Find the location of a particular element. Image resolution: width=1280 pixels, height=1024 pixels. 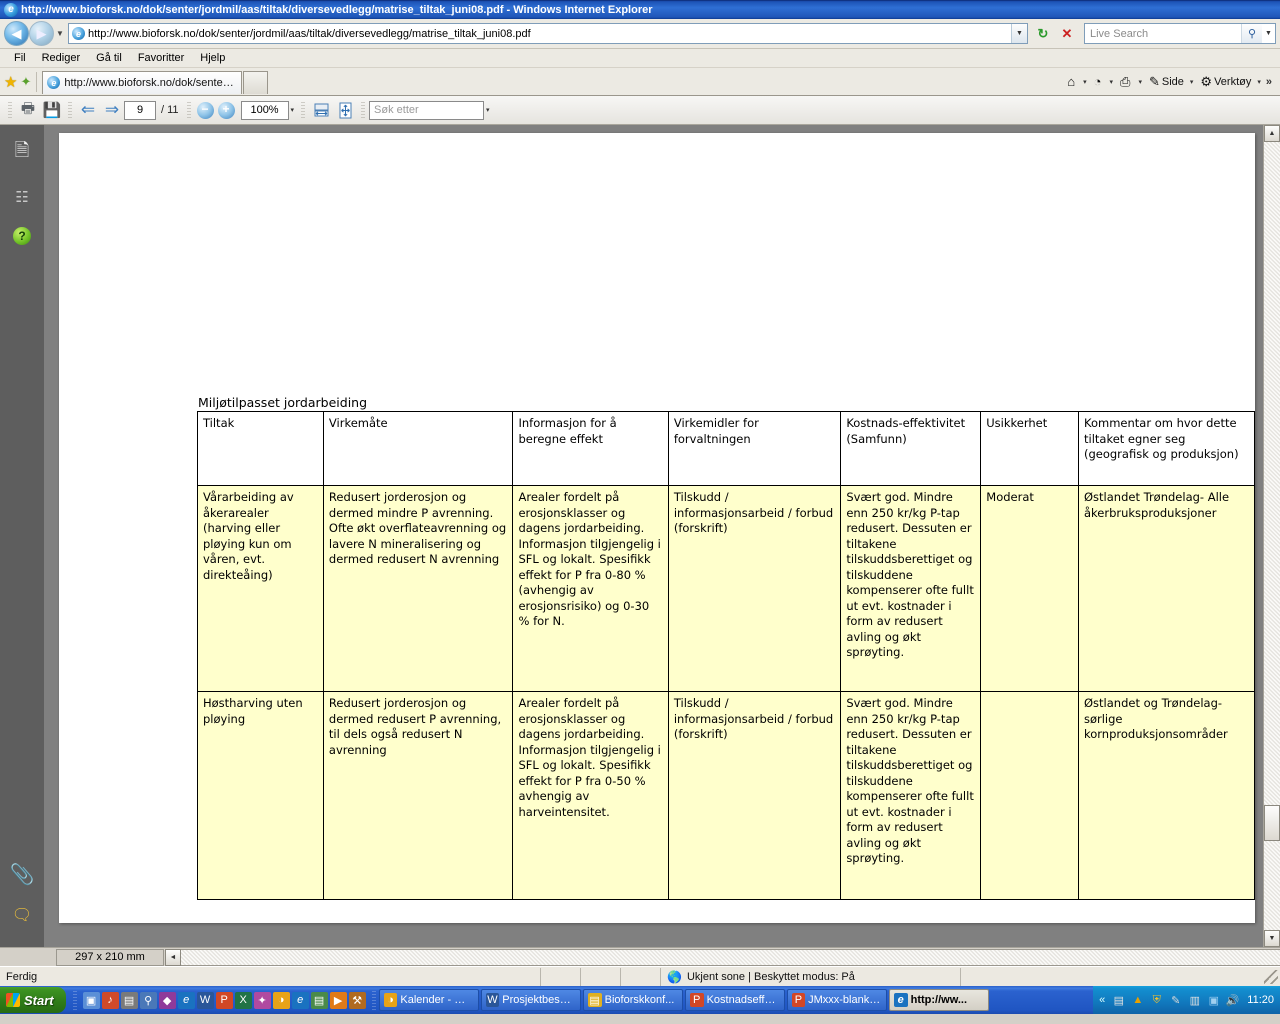

overflow-chevron-icon: » is located at coordinates (1269, 82).